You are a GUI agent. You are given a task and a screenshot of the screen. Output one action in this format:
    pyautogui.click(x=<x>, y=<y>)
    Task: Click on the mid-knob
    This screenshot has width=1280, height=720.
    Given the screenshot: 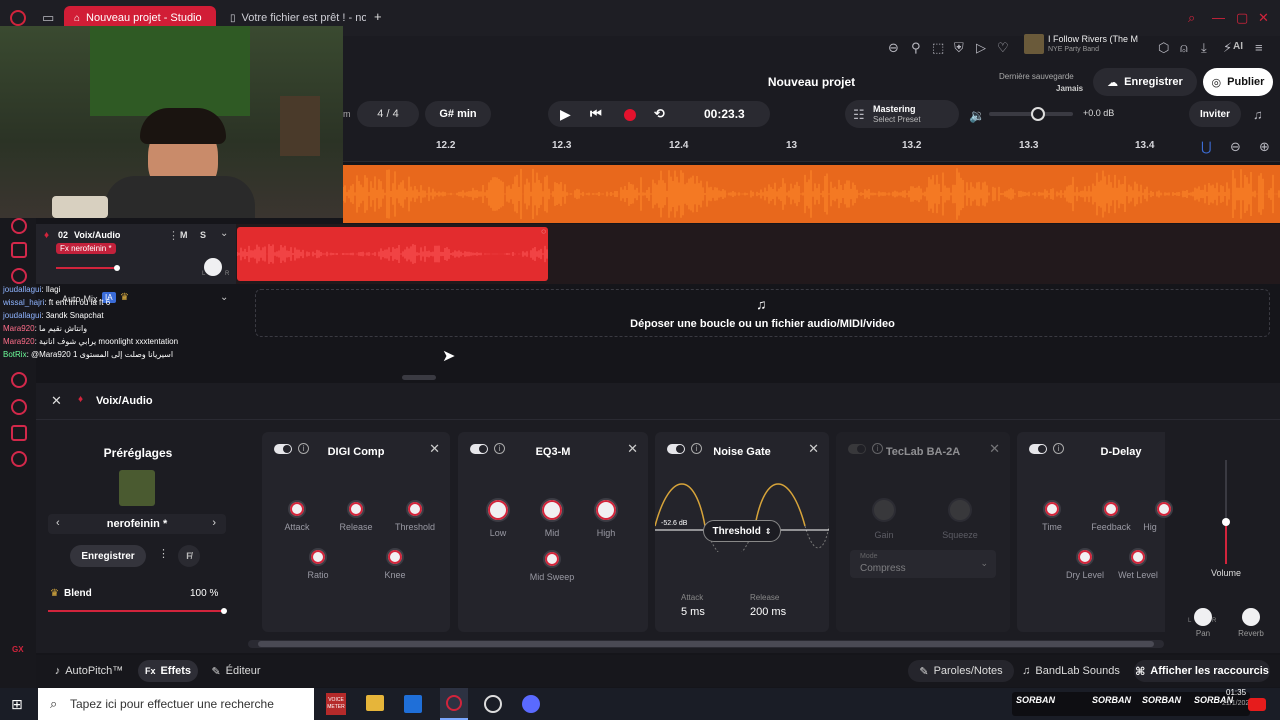 What is the action you would take?
    pyautogui.click(x=552, y=510)
    